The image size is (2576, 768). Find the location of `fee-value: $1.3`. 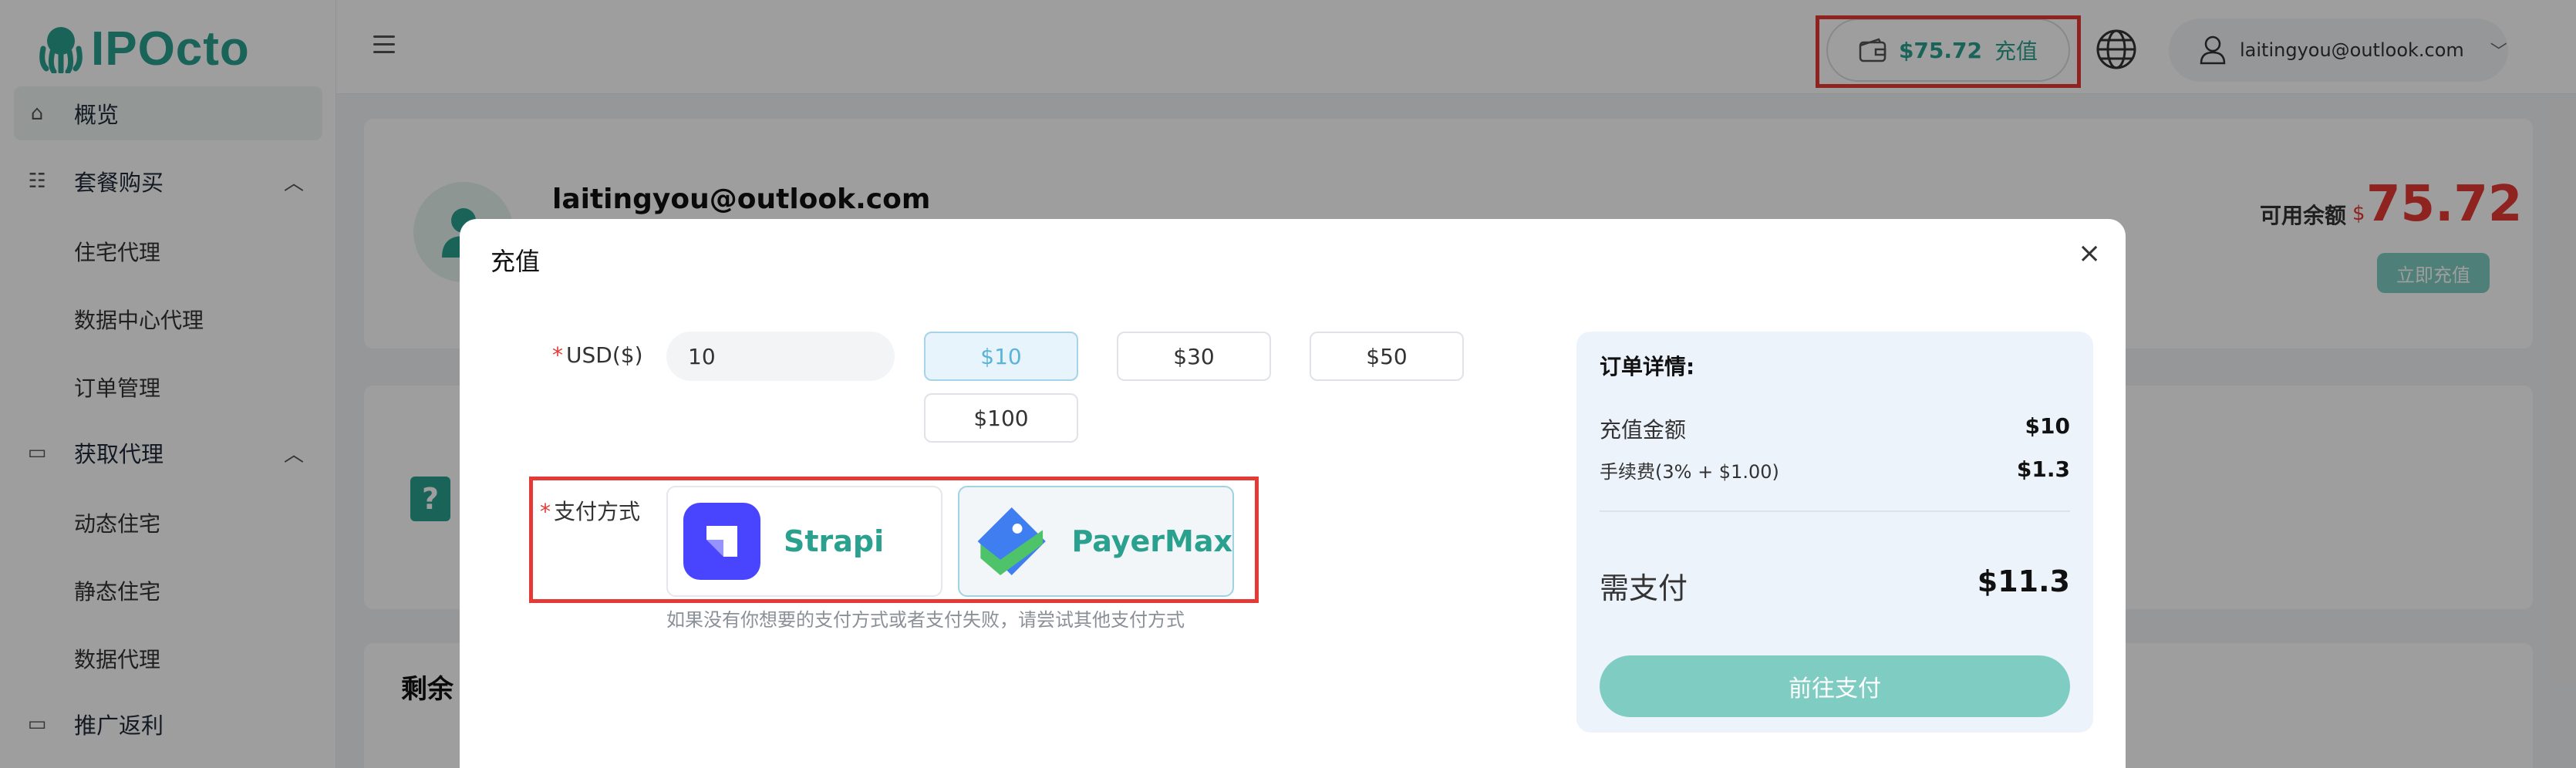

fee-value: $1.3 is located at coordinates (2043, 469).